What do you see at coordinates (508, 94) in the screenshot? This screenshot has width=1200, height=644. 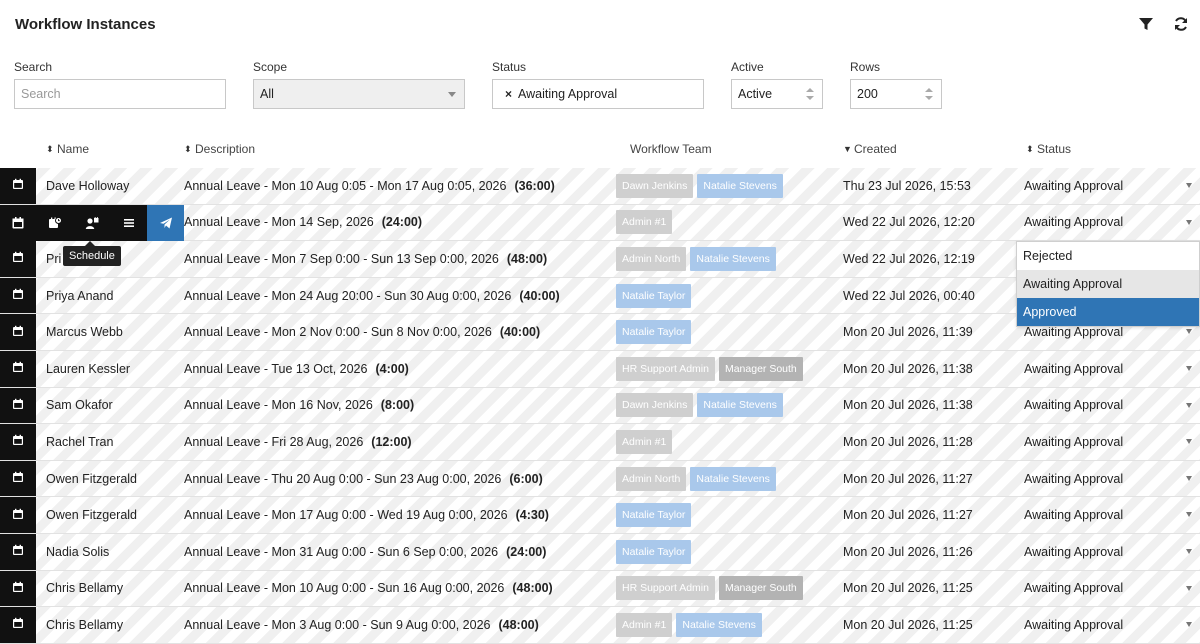 I see `remove-chip-icon: ×` at bounding box center [508, 94].